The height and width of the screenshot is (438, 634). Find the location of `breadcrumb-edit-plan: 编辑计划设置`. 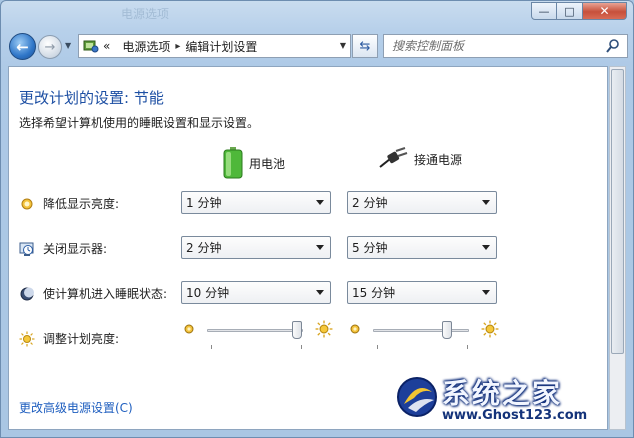

breadcrumb-edit-plan: 编辑计划设置 is located at coordinates (221, 46).